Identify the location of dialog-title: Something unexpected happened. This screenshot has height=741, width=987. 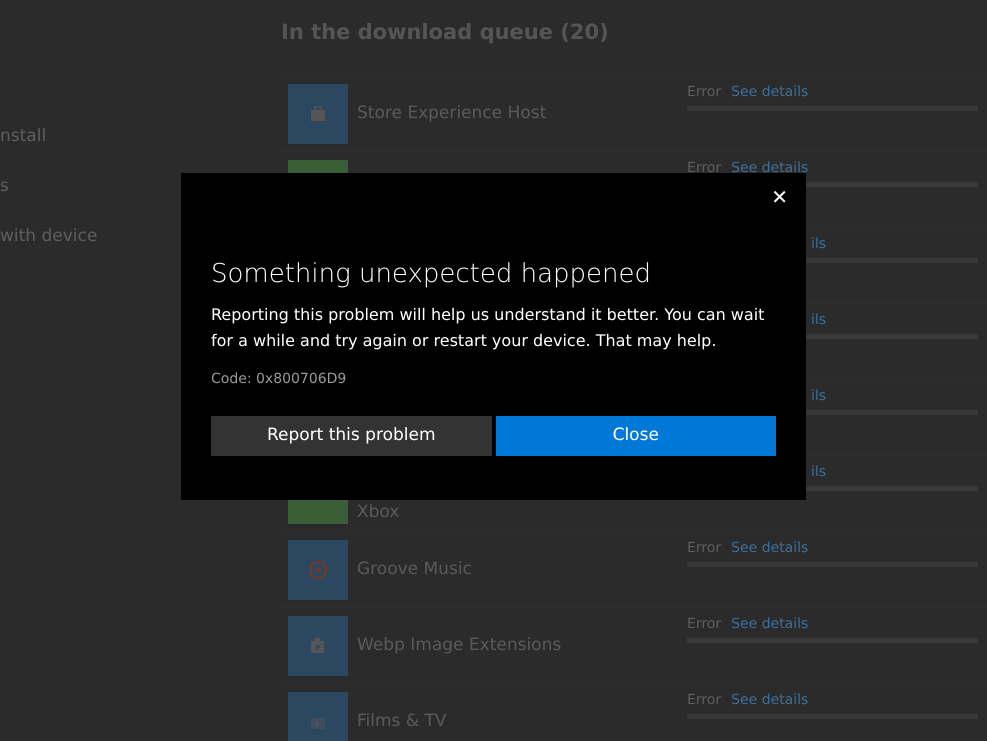
(431, 274).